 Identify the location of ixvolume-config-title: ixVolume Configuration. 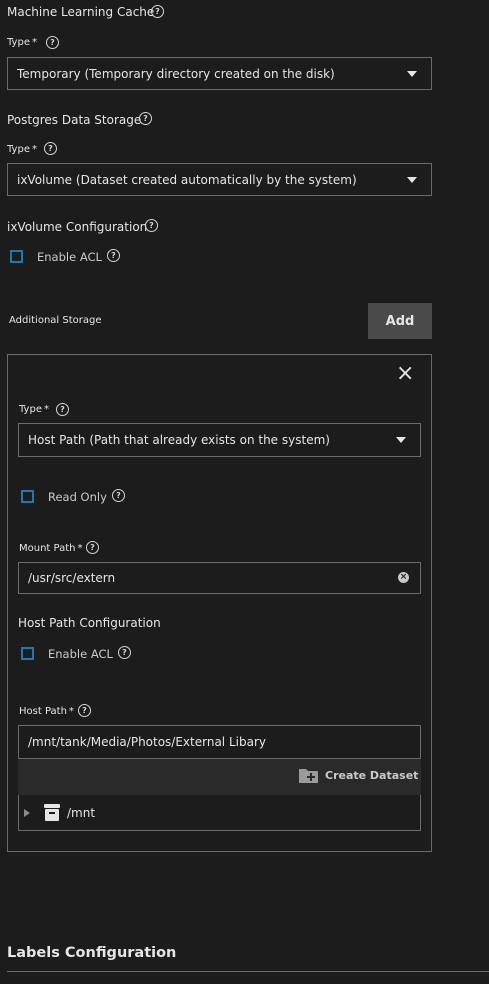
(77, 227).